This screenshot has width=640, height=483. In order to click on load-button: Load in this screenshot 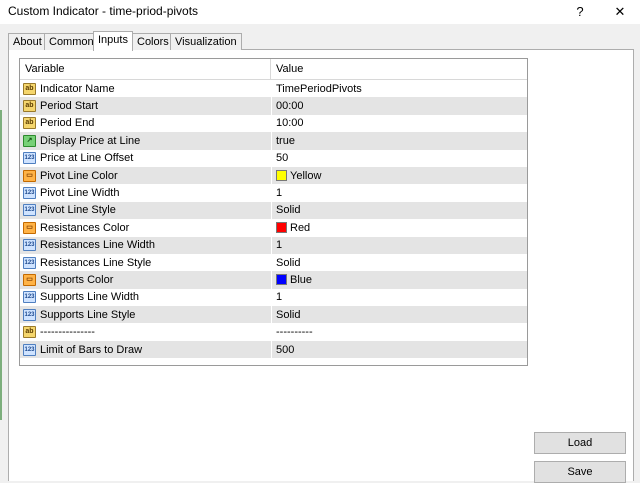, I will do `click(580, 443)`.